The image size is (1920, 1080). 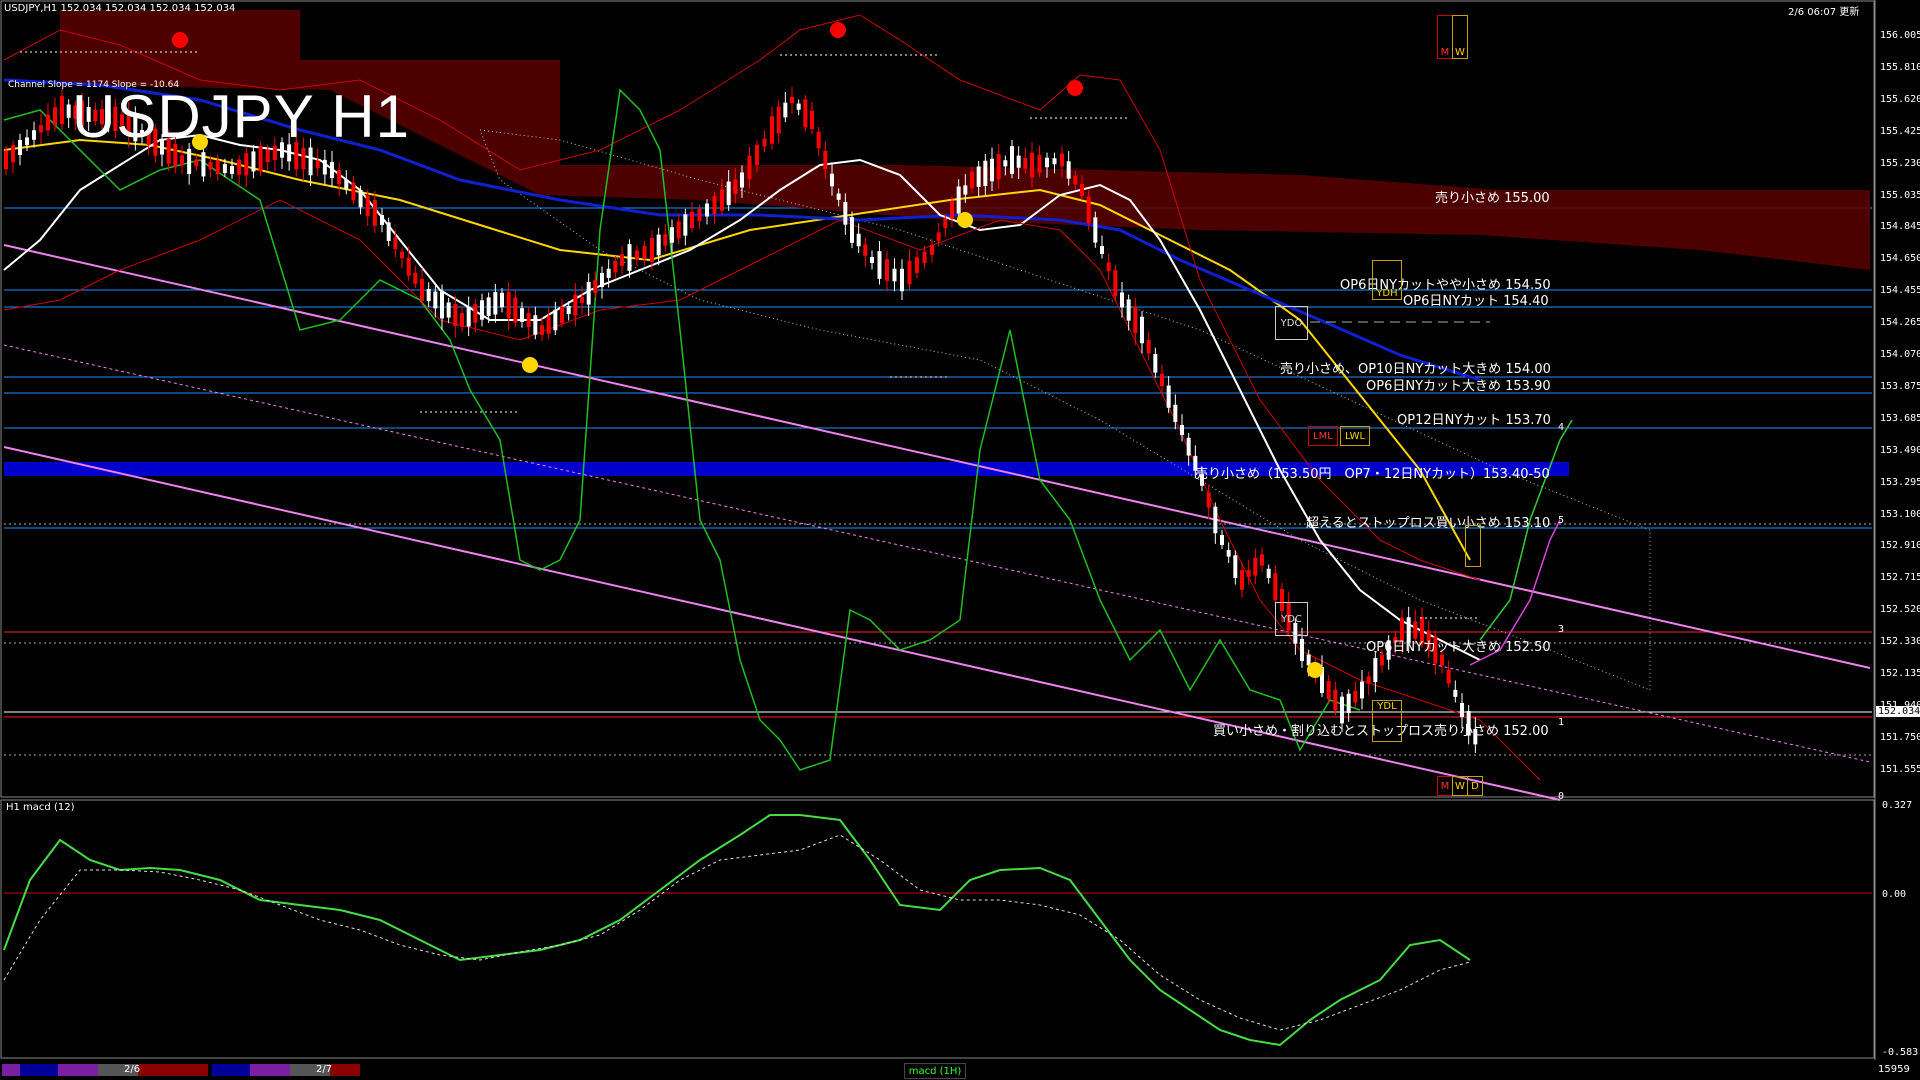 What do you see at coordinates (1900, 259) in the screenshot?
I see `price-tick: 154.650` at bounding box center [1900, 259].